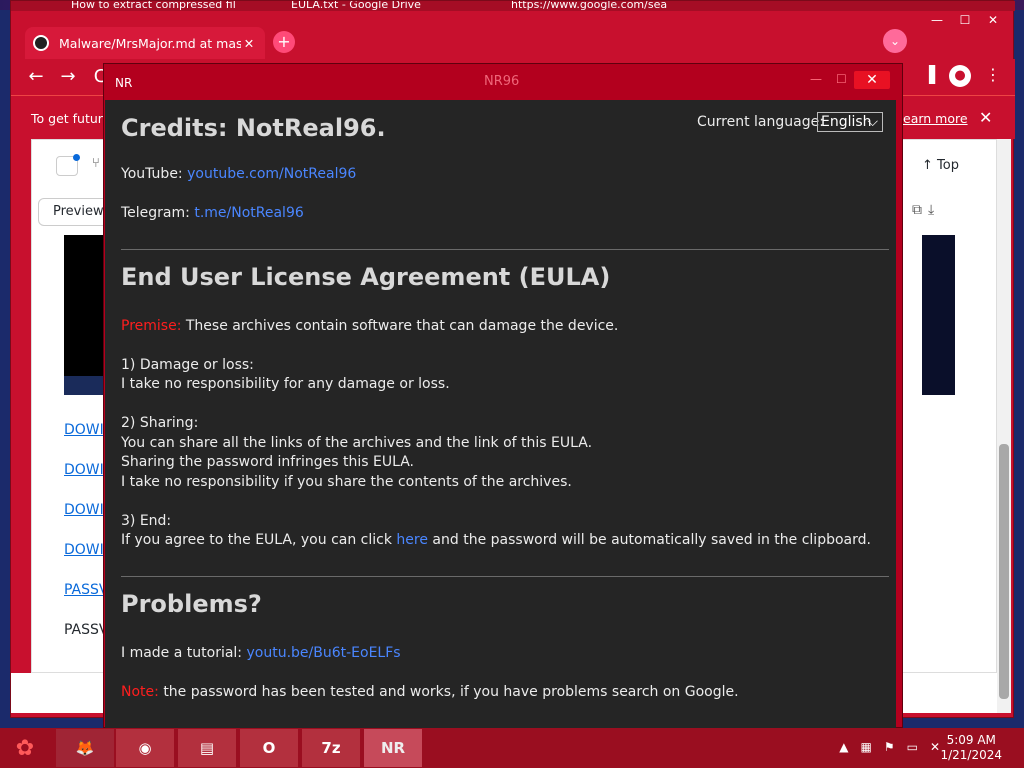 This screenshot has width=1024, height=768. What do you see at coordinates (191, 604) in the screenshot?
I see `problems-heading: Problems?` at bounding box center [191, 604].